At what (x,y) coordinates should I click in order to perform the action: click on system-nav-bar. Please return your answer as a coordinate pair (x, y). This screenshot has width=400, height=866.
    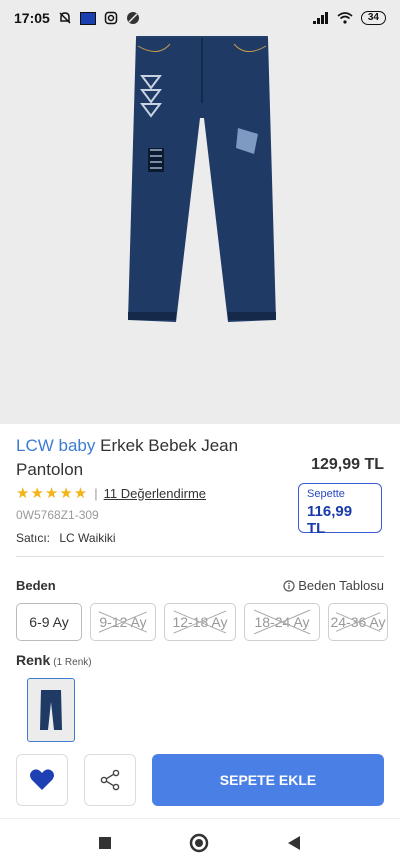
    Looking at the image, I should click on (200, 842).